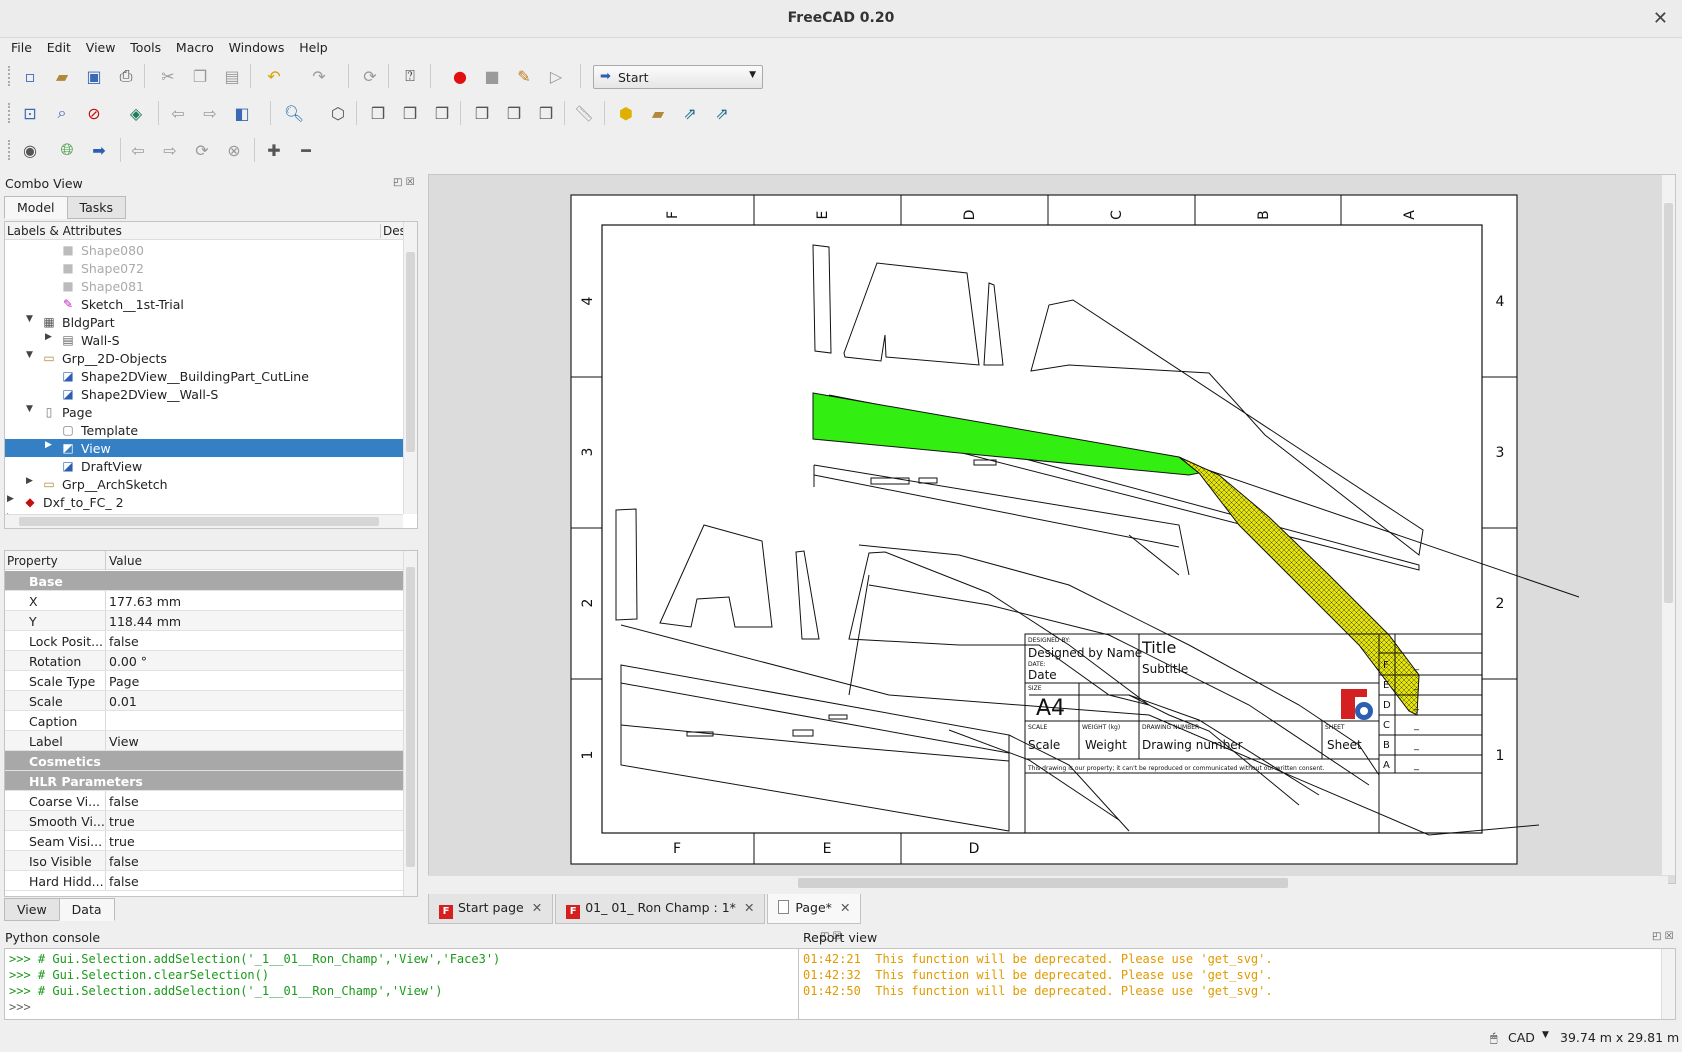 The image size is (1682, 1052). I want to click on doc-tab-start-page: F Start page ✕, so click(491, 909).